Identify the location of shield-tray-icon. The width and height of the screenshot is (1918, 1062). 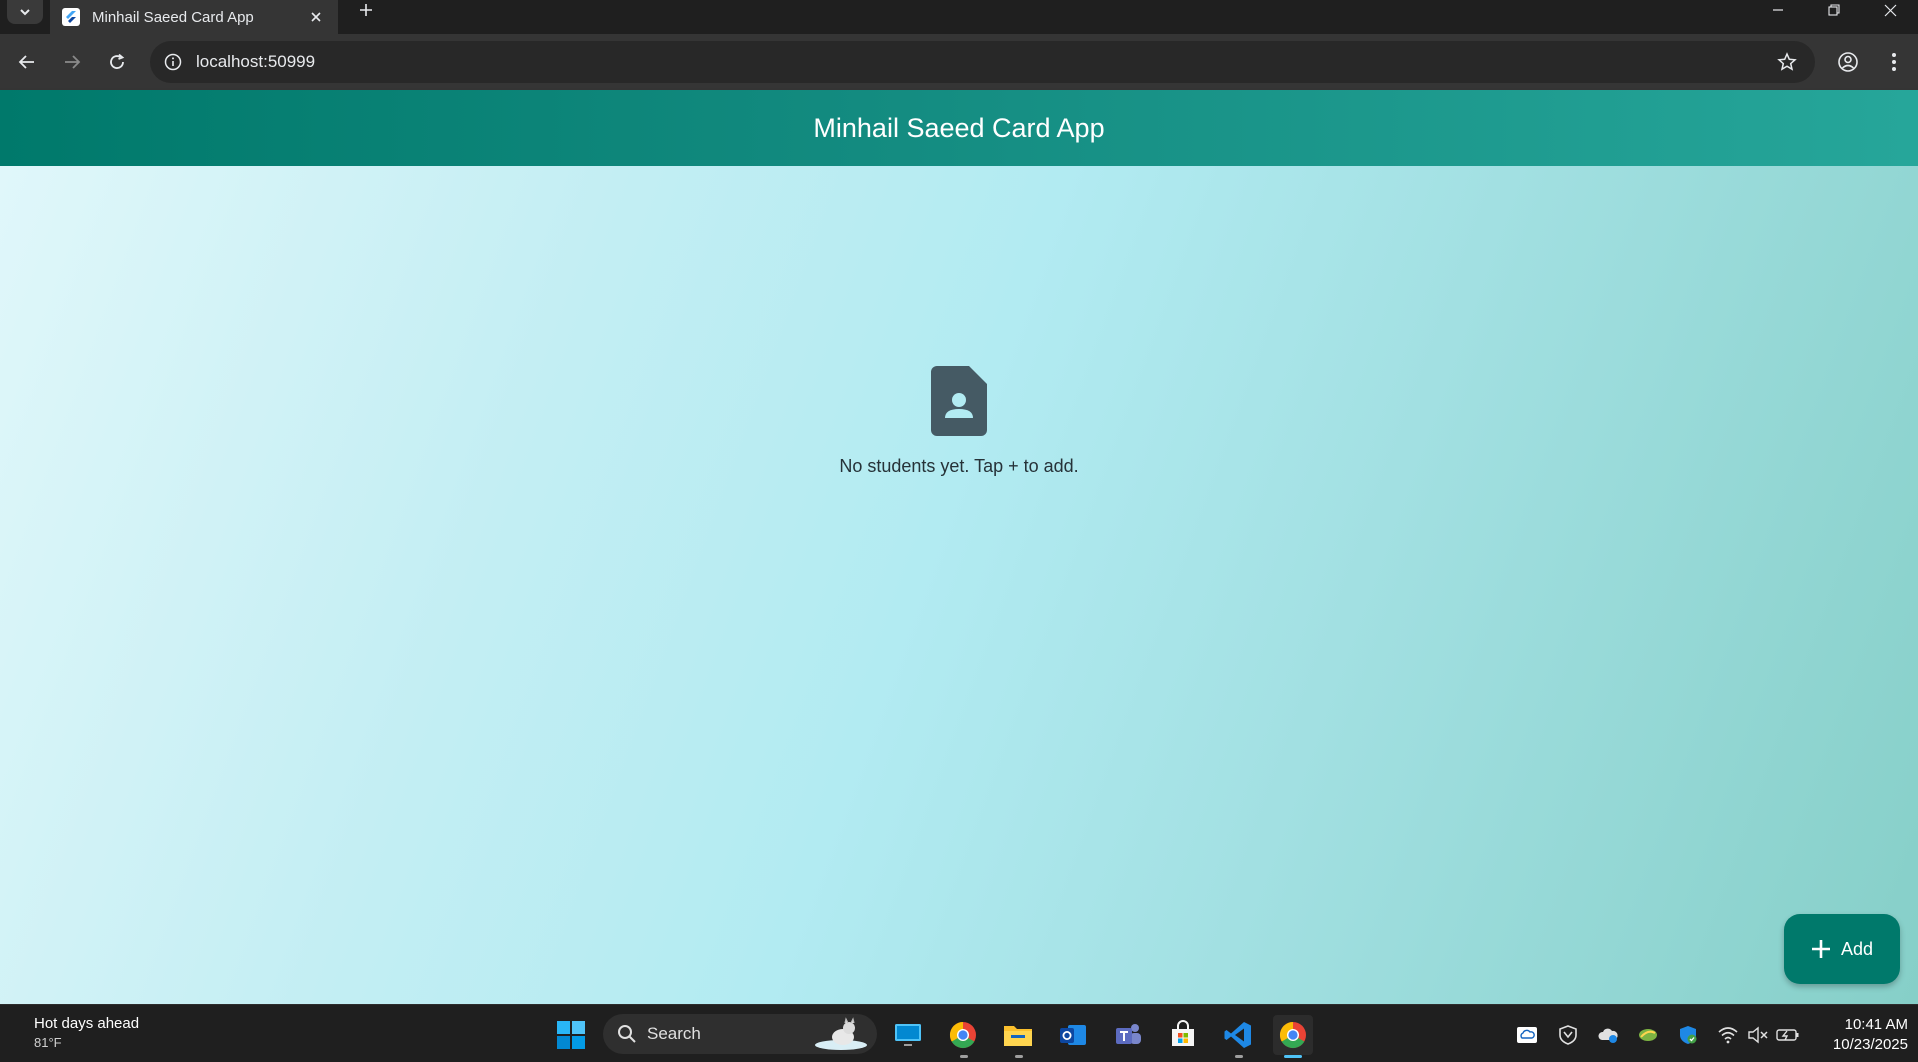
(1568, 1035).